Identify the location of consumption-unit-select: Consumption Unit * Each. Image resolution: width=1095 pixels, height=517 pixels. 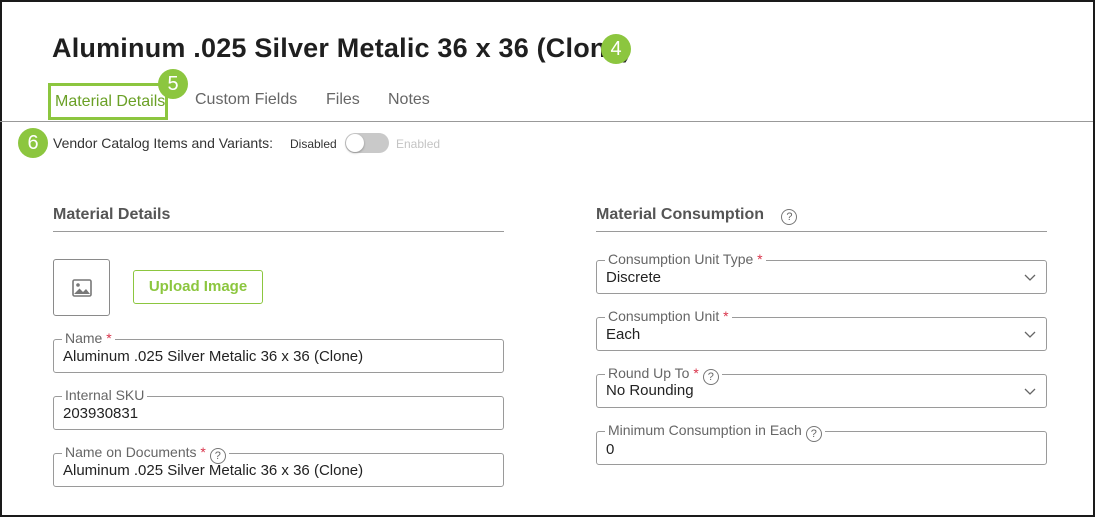
(821, 329).